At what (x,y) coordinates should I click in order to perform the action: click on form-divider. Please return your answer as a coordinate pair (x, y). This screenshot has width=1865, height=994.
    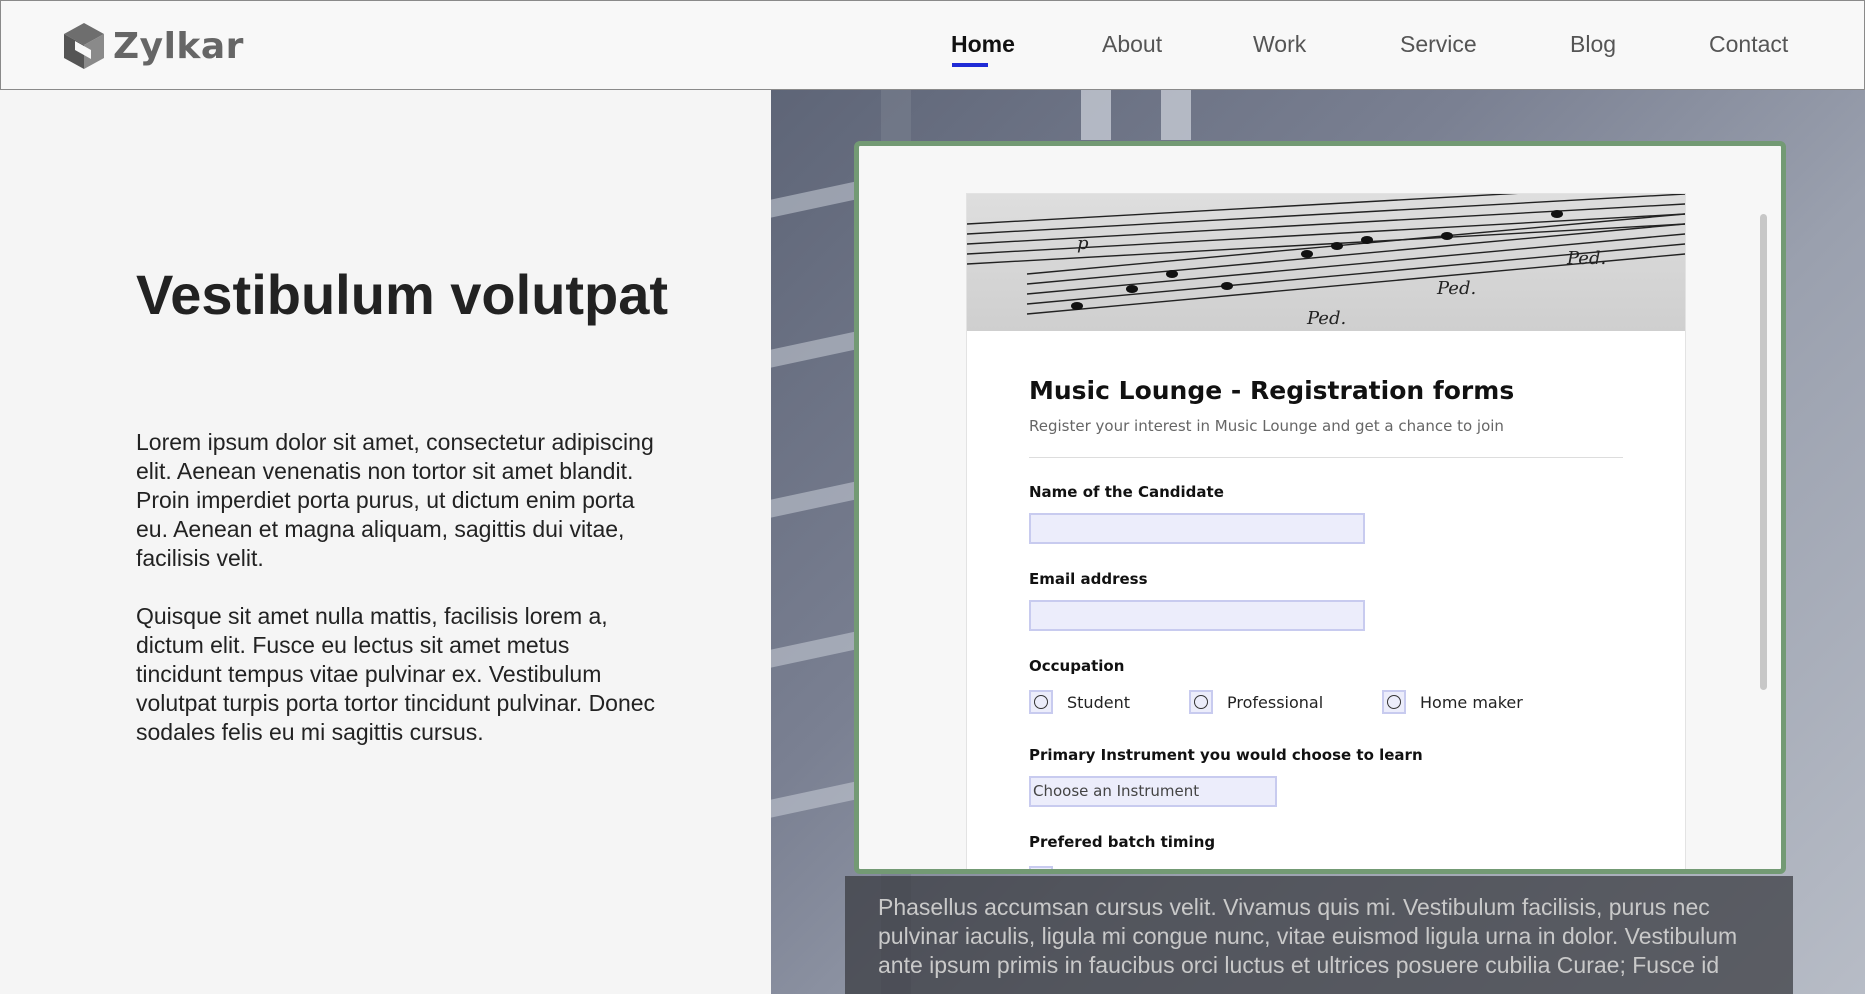
    Looking at the image, I should click on (1326, 457).